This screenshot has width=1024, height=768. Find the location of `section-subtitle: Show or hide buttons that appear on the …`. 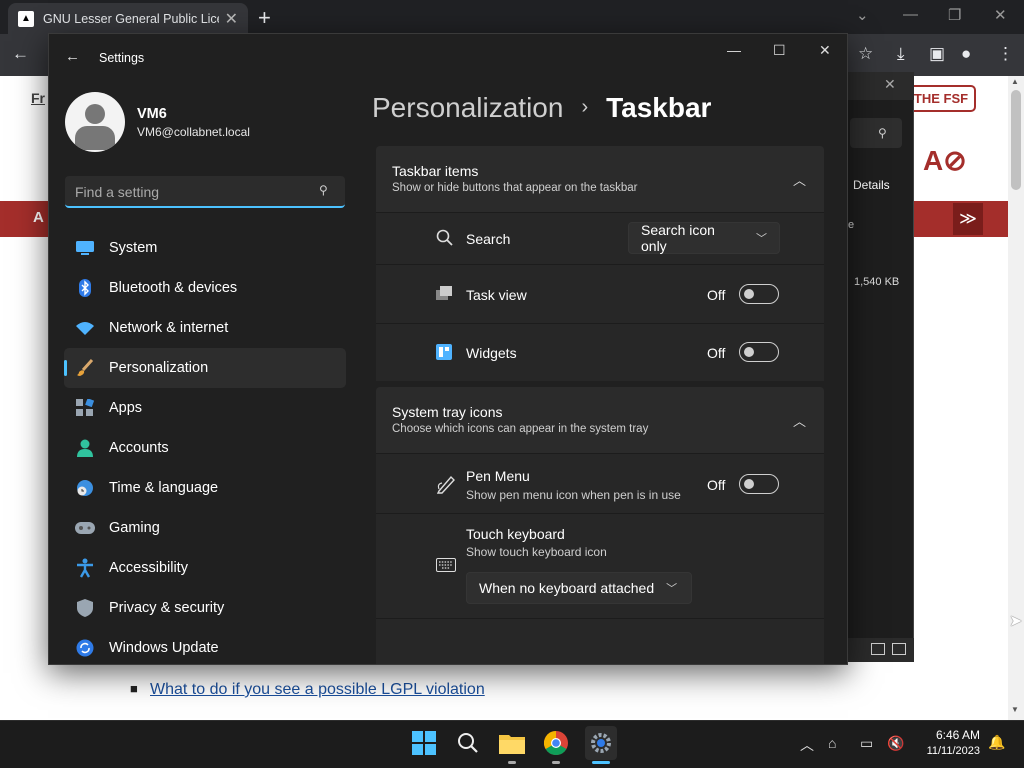

section-subtitle: Show or hide buttons that appear on the … is located at coordinates (515, 188).